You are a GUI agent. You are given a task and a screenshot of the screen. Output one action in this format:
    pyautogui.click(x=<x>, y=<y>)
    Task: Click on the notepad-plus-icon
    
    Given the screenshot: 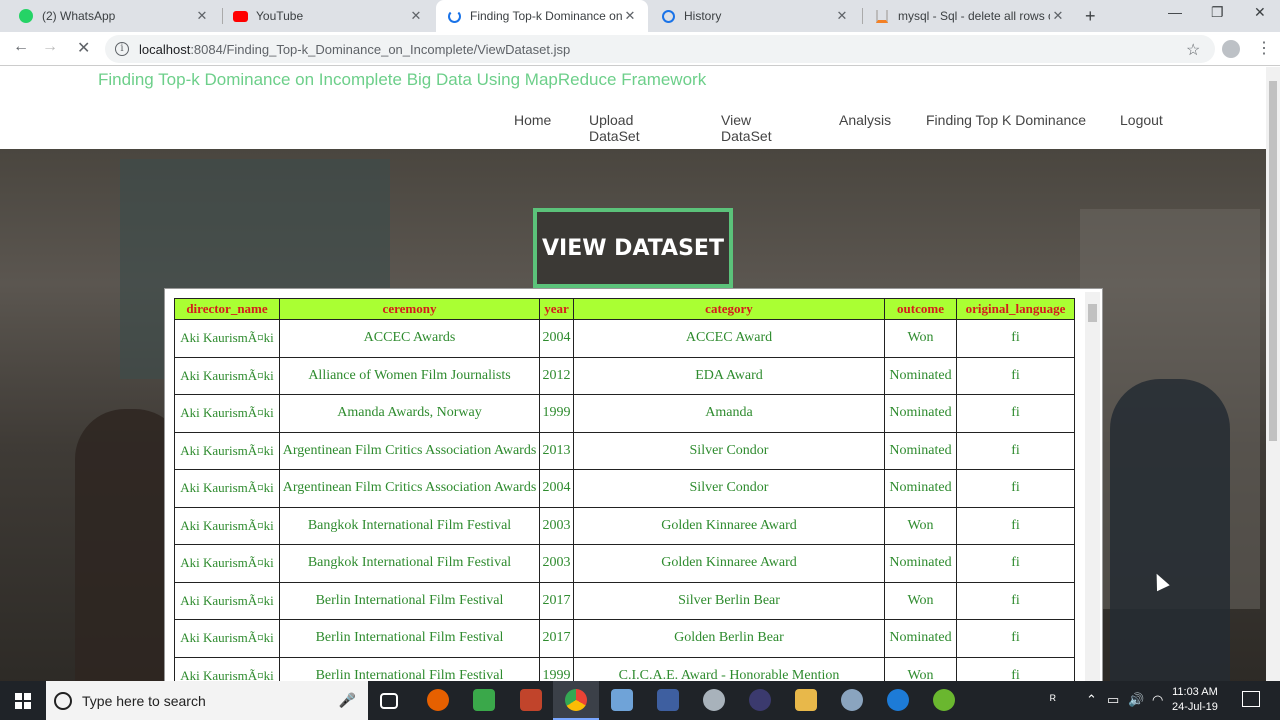 What is the action you would take?
    pyautogui.click(x=484, y=700)
    